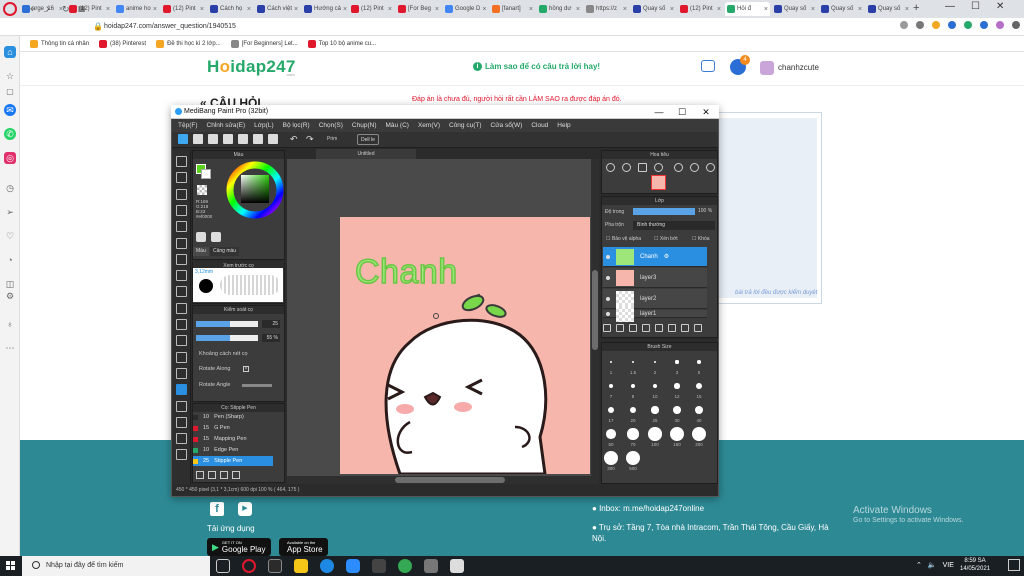  I want to click on rotate-along-checkbox: ×, so click(246, 369).